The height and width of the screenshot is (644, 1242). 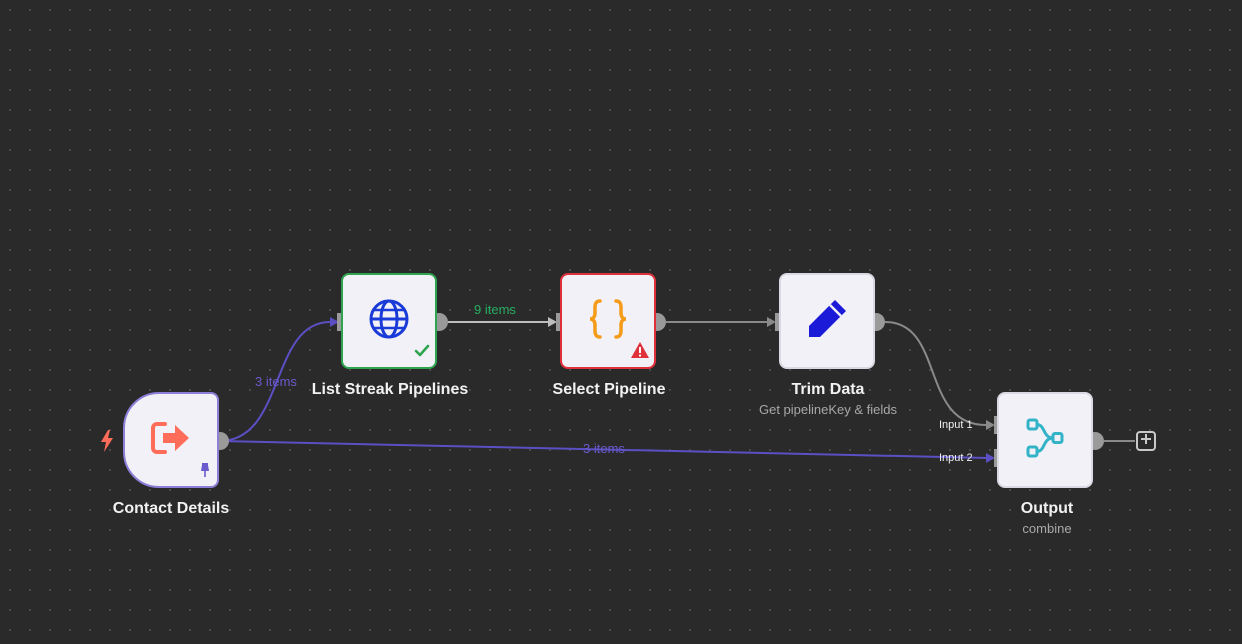 What do you see at coordinates (1047, 528) in the screenshot?
I see `node-subtitle: combine` at bounding box center [1047, 528].